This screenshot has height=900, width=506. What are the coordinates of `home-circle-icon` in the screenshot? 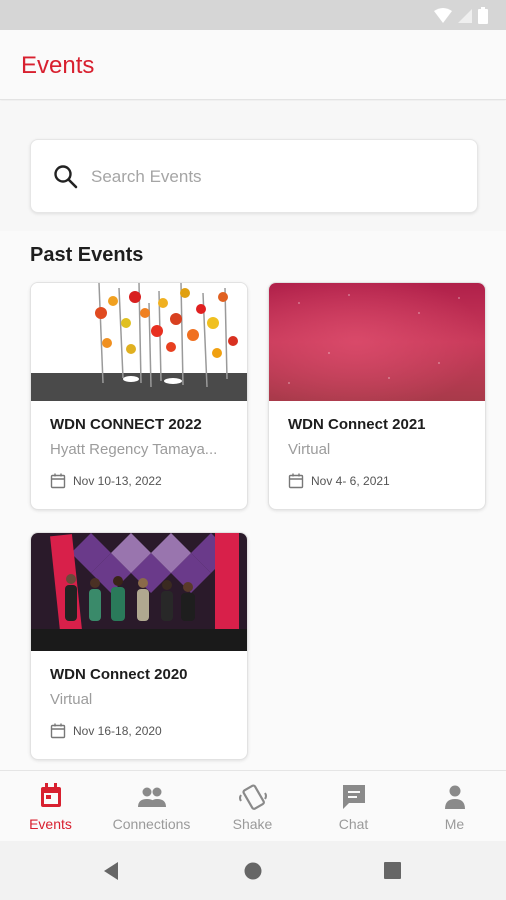 It's located at (253, 871).